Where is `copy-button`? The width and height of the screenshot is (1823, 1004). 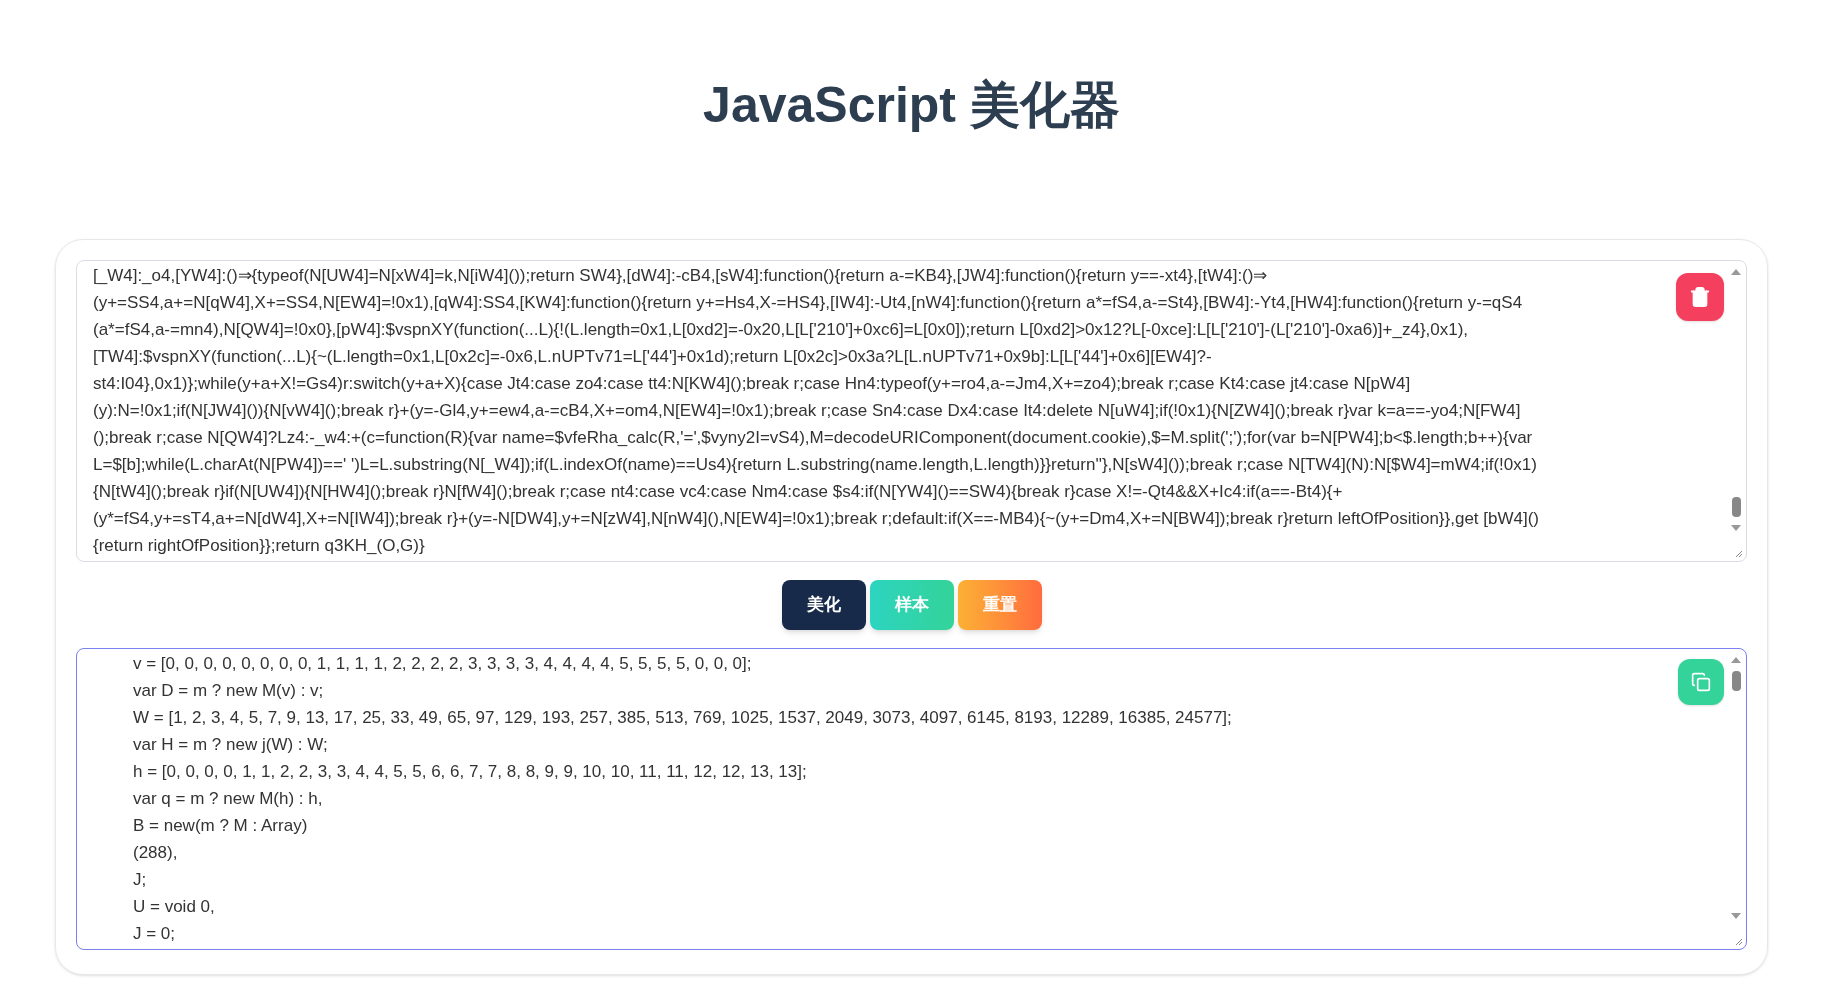
copy-button is located at coordinates (1701, 682).